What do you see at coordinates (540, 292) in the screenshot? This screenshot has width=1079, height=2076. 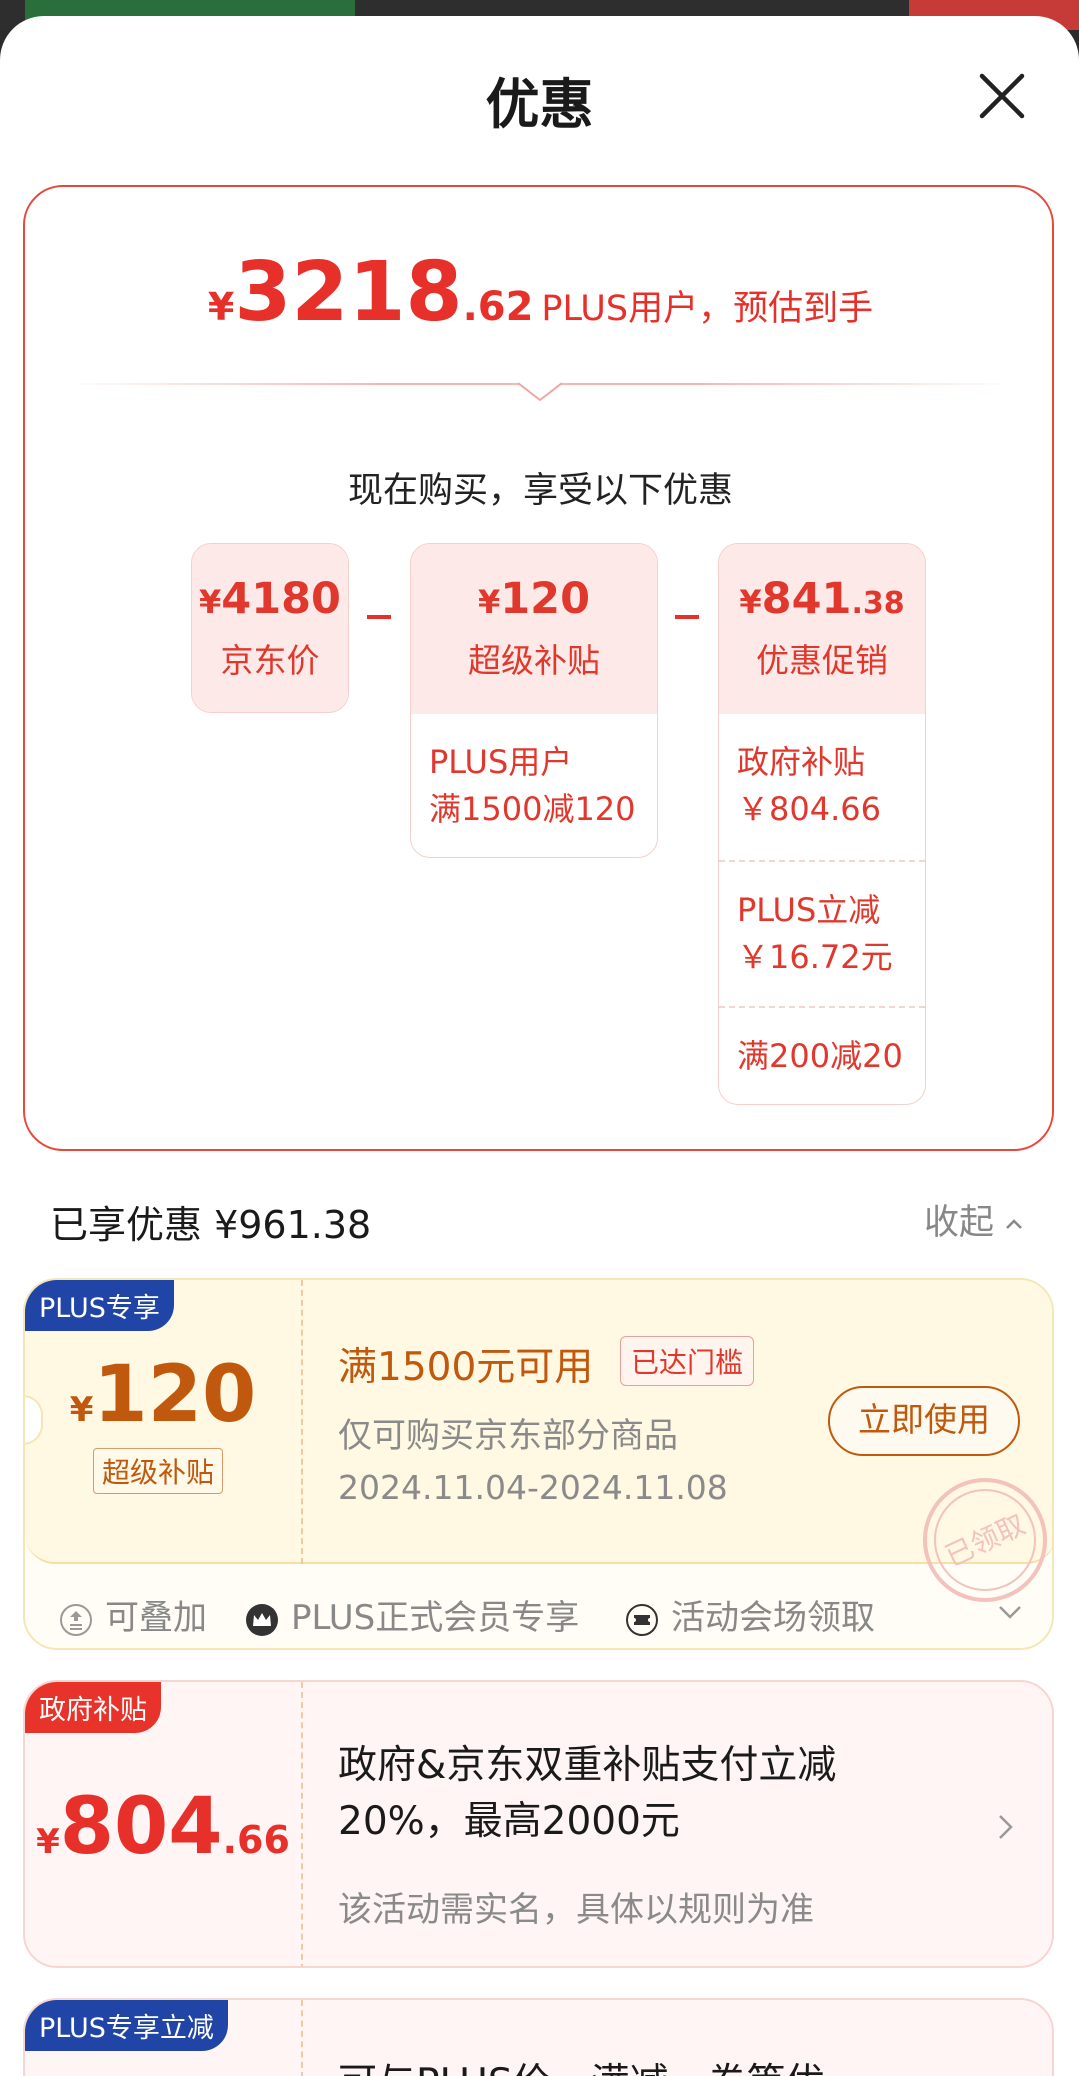 I see `estimated-price: ¥3218.62 PLUS用户，预估到手` at bounding box center [540, 292].